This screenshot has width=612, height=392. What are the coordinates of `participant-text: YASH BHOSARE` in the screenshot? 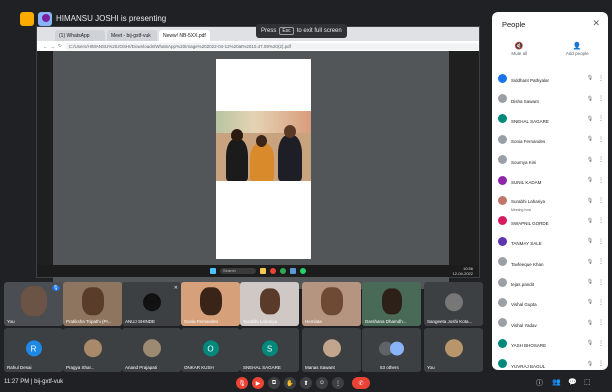 It's located at (546, 343).